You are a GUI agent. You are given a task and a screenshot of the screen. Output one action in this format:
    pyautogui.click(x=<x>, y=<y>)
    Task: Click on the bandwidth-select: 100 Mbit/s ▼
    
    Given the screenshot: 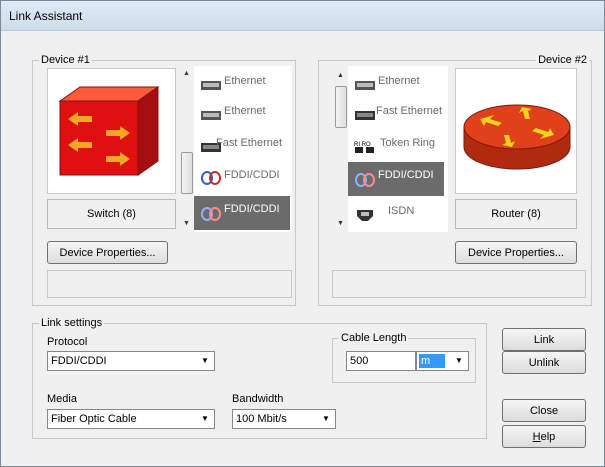 What is the action you would take?
    pyautogui.click(x=284, y=419)
    